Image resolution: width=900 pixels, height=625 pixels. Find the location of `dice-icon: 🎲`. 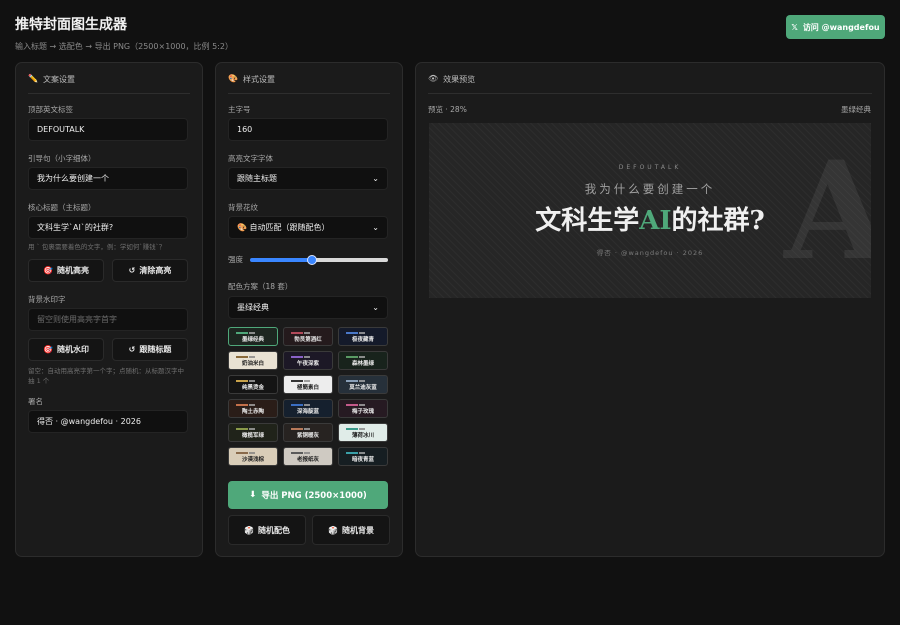

dice-icon: 🎲 is located at coordinates (249, 530).